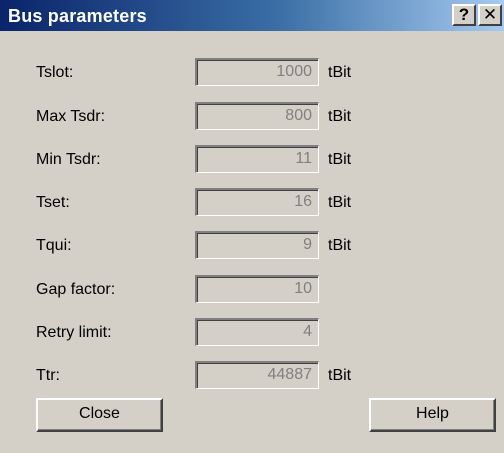  I want to click on ttr-field: 44887, so click(257, 375).